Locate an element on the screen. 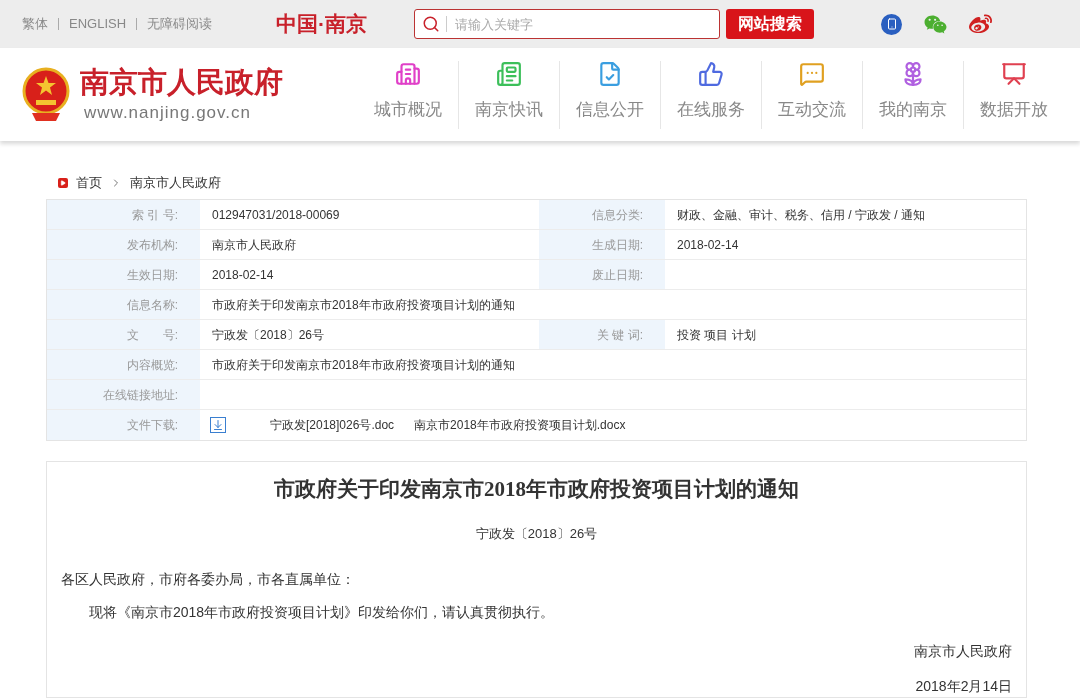 The height and width of the screenshot is (698, 1080). label-cell: 废止日期: is located at coordinates (602, 274).